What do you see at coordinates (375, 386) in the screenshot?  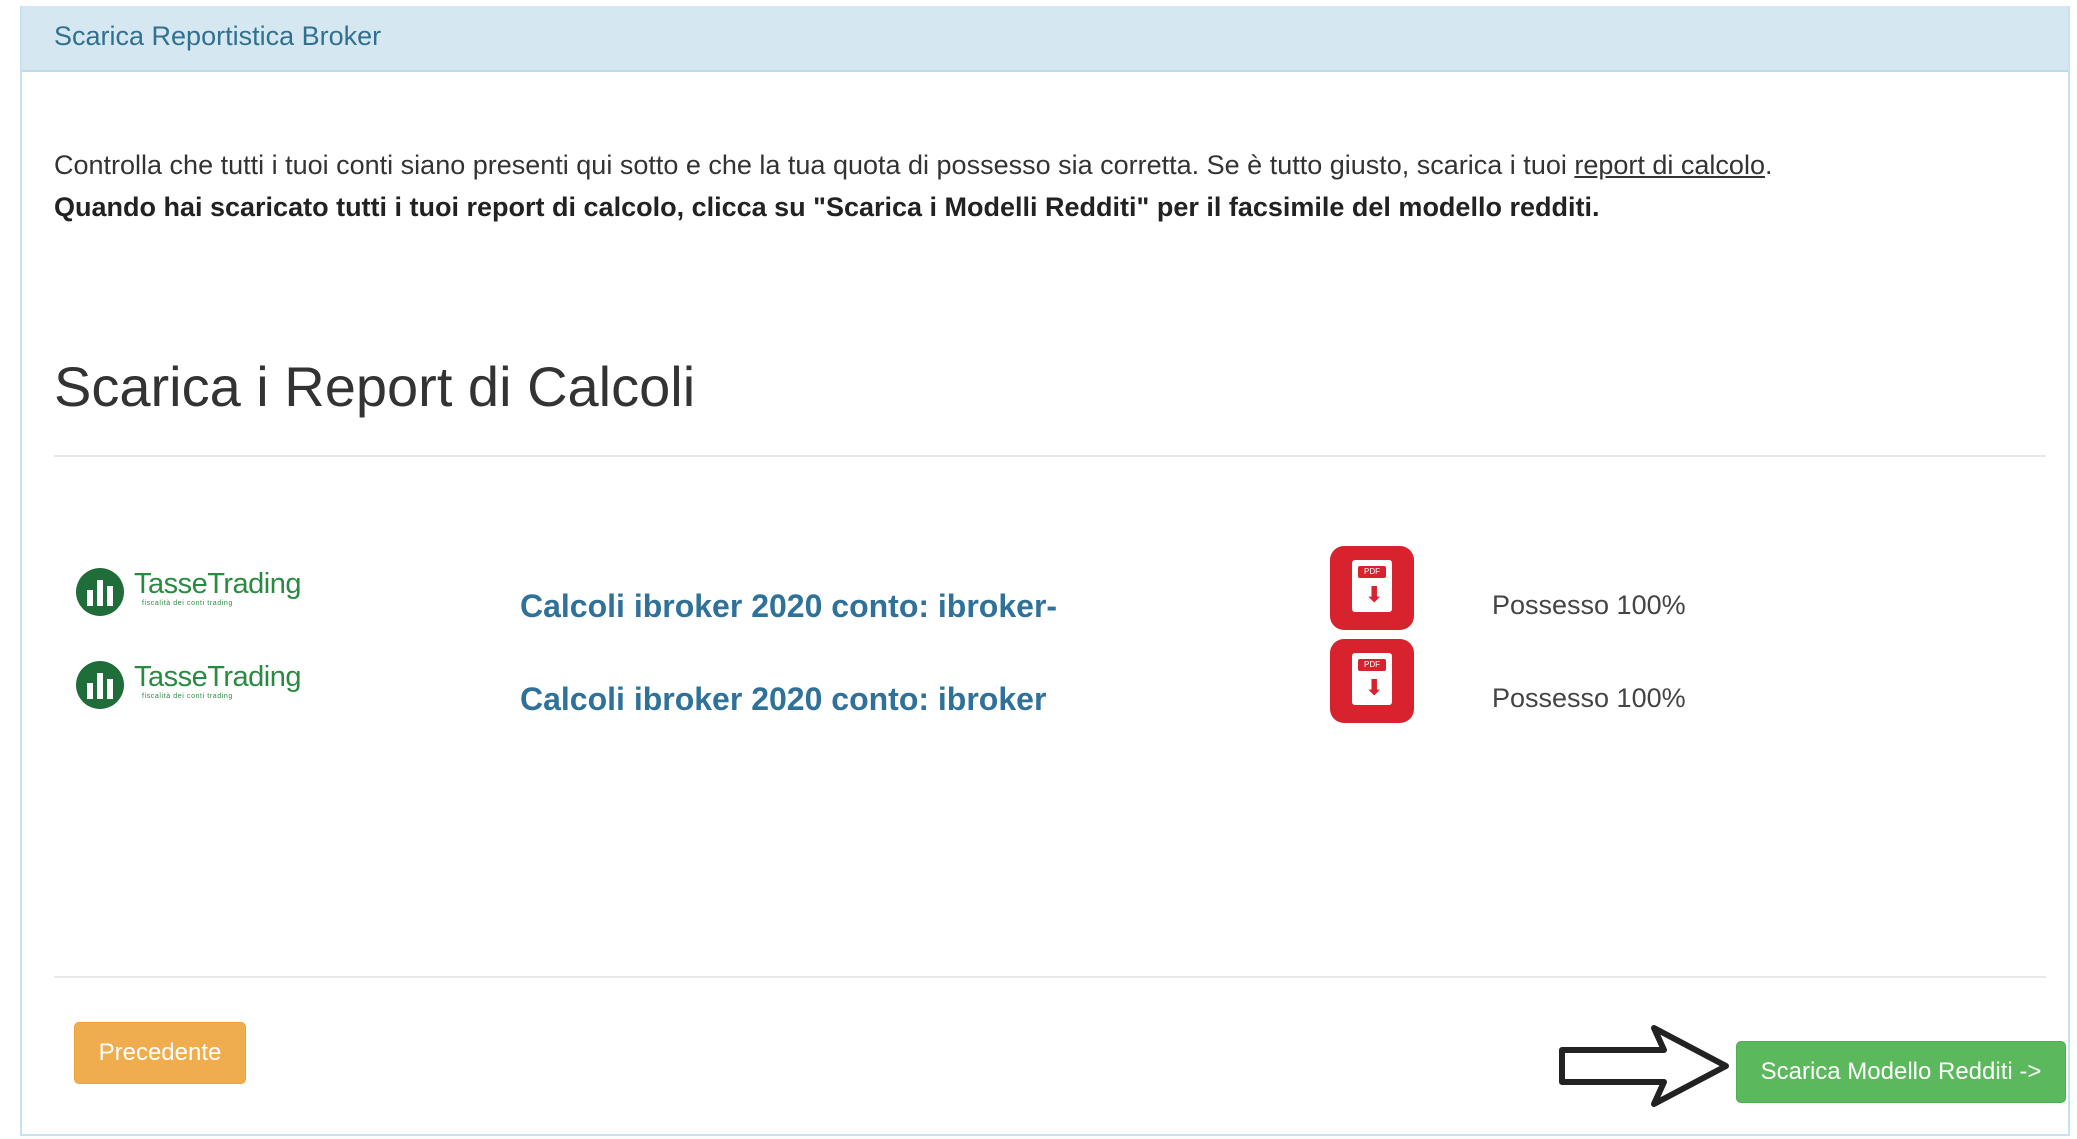 I see `section-title: Scarica i Report di Calcoli` at bounding box center [375, 386].